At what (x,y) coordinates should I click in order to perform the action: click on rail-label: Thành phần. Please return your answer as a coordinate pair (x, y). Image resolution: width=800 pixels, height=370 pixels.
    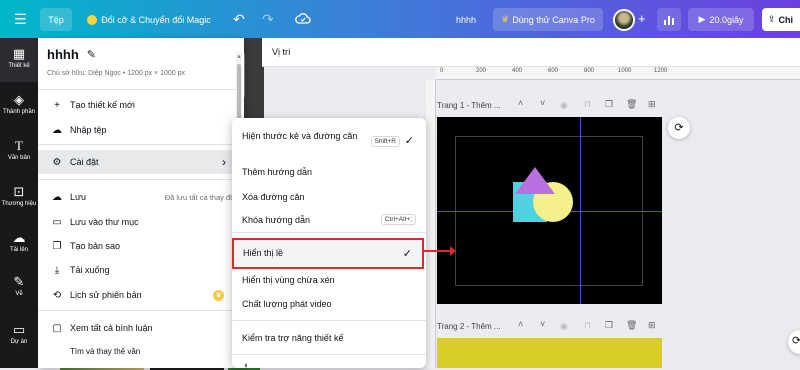
    Looking at the image, I should click on (19, 112).